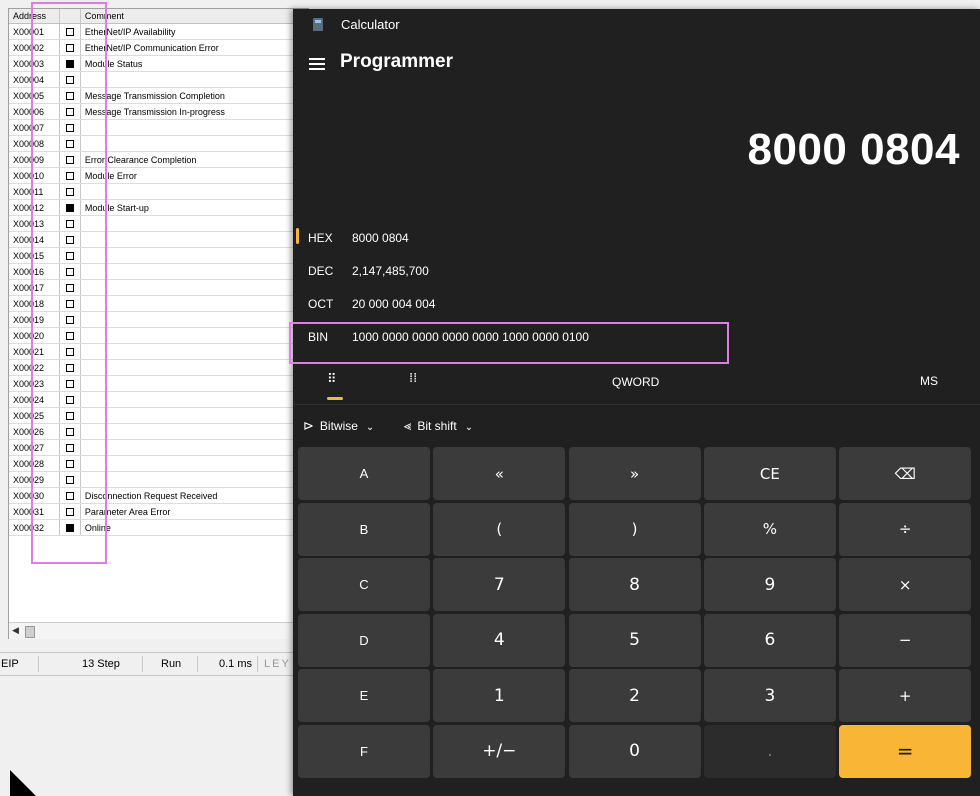 This screenshot has width=980, height=796. I want to click on bitshift-dropdown: ⪡ Bit shift ⌄, so click(438, 426).